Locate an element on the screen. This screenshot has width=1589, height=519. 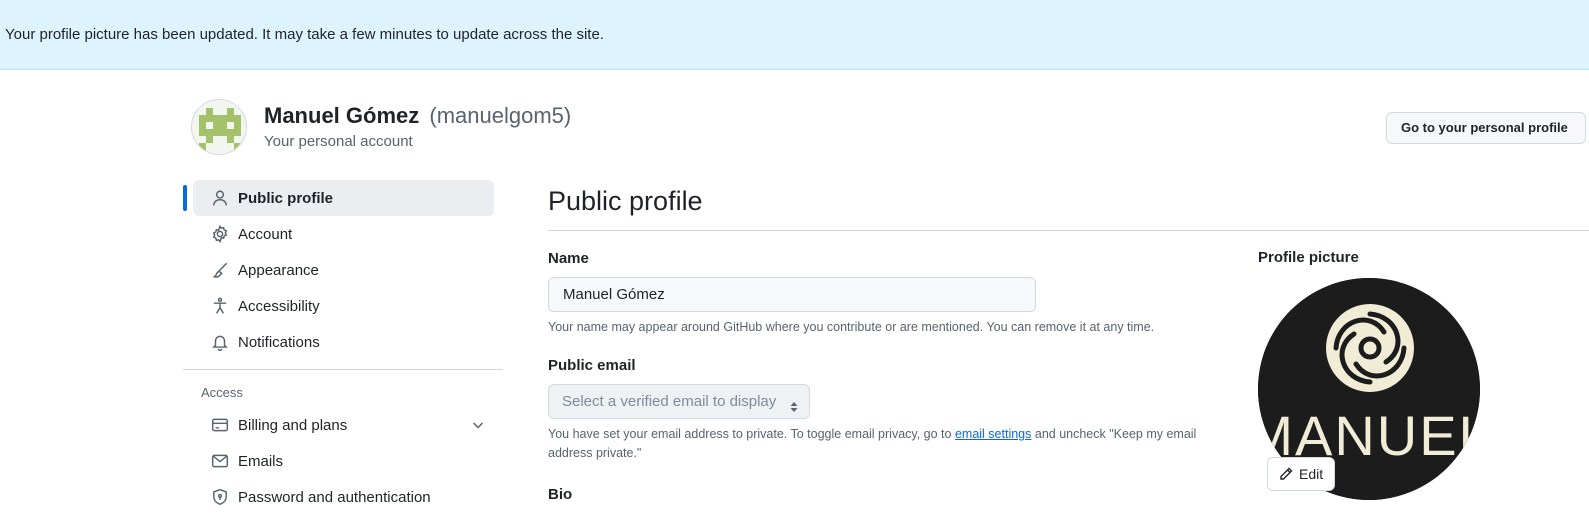
public-email-select: Select a verified email to display is located at coordinates (679, 401).